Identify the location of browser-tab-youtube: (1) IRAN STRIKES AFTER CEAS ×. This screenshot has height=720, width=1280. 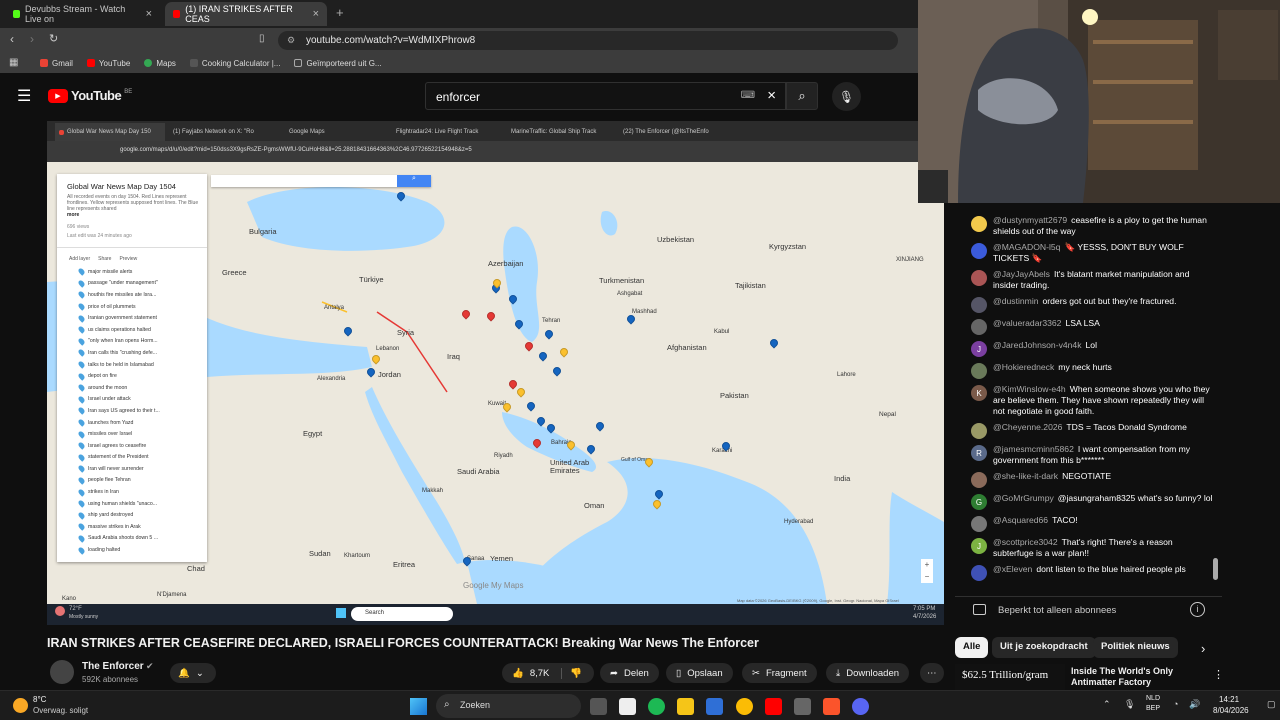
(246, 14).